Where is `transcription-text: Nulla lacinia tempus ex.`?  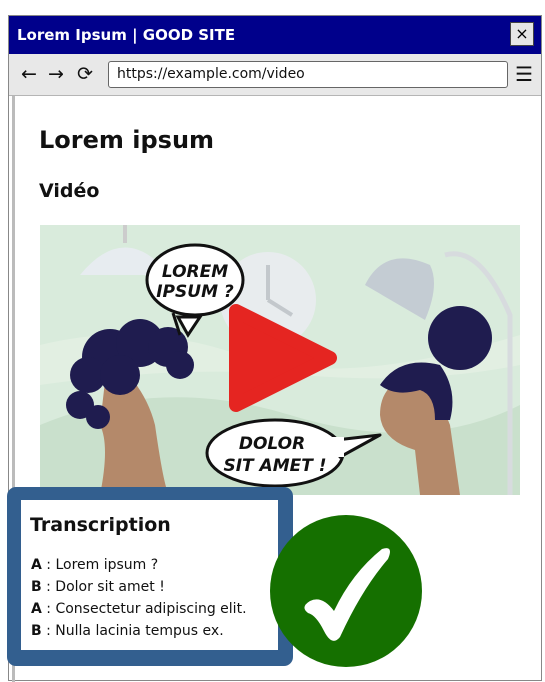
transcription-text: Nulla lacinia tempus ex. is located at coordinates (139, 631).